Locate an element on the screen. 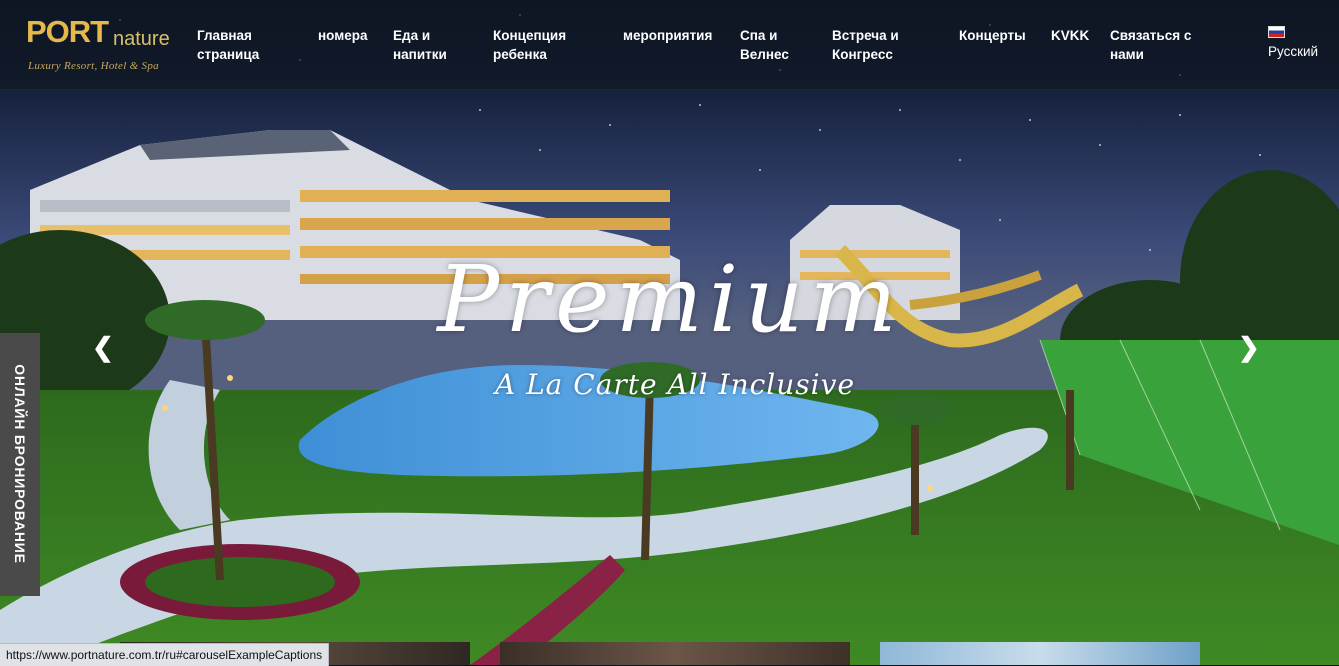 The image size is (1339, 666). nav-contact: Связаться с нами is located at coordinates (1160, 45).